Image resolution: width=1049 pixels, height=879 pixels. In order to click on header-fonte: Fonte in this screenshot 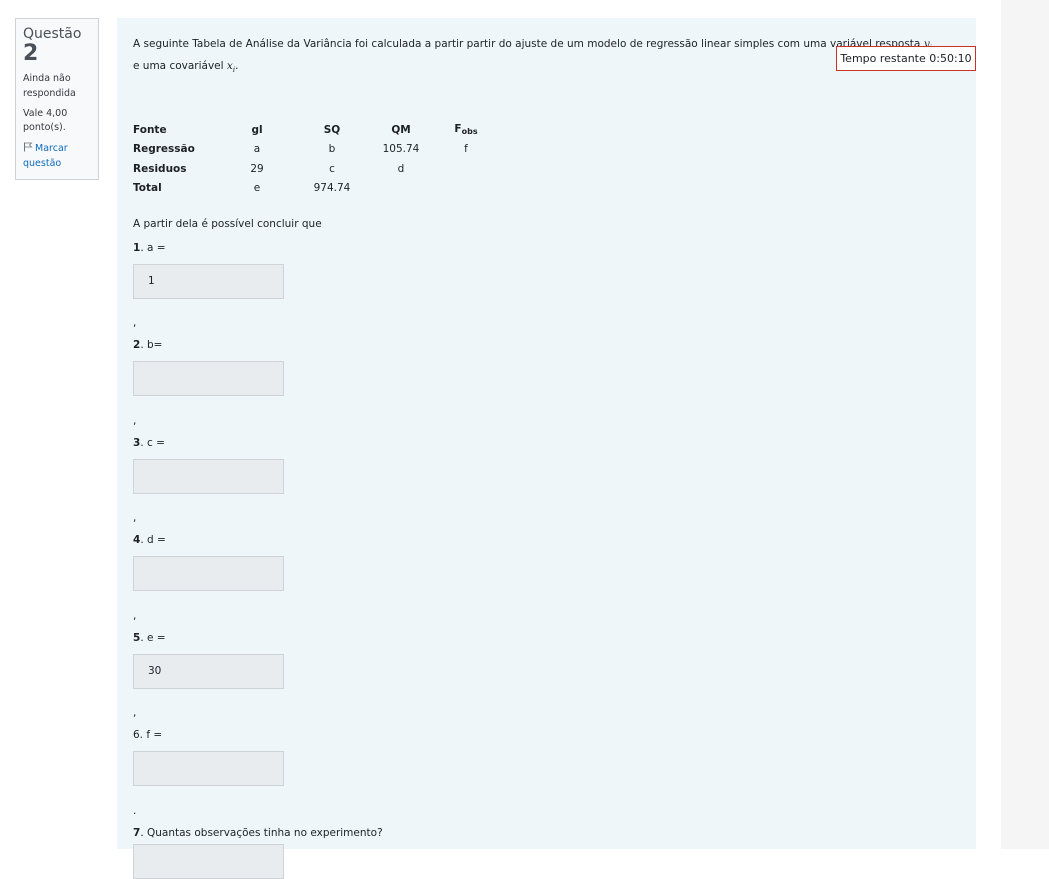, I will do `click(150, 129)`.